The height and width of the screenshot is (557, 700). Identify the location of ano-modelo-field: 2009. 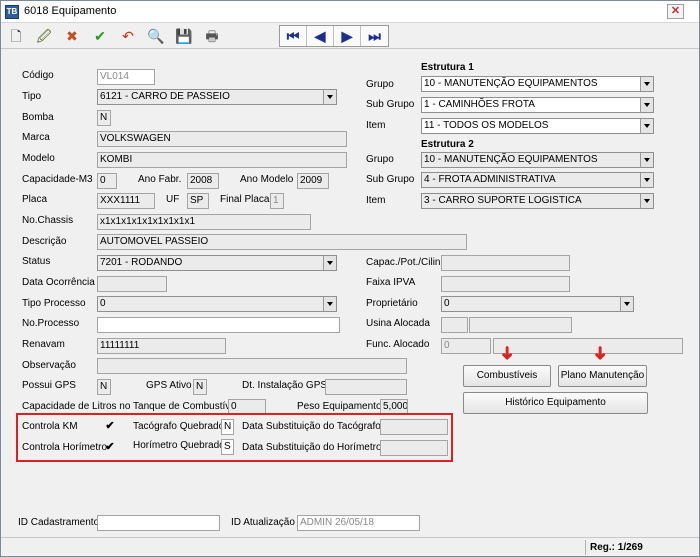
(313, 181).